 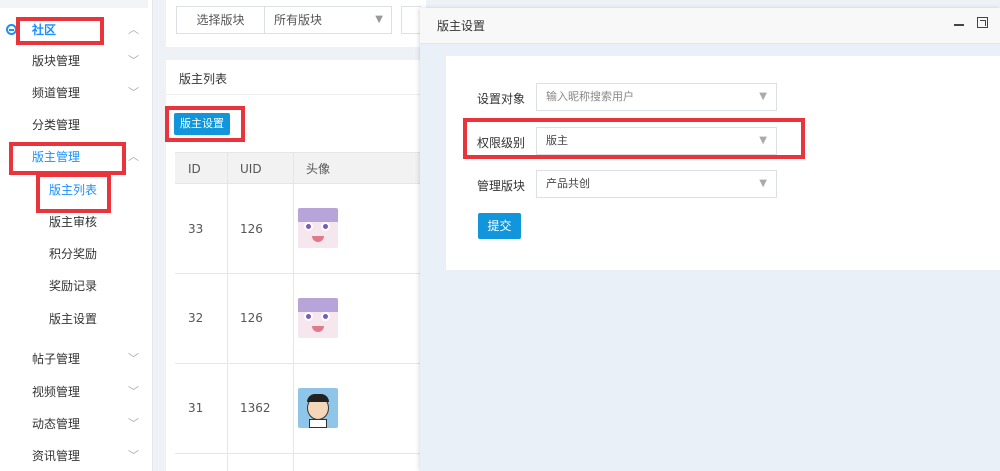 What do you see at coordinates (56, 392) in the screenshot?
I see `sidebar-item-label: 视频管理` at bounding box center [56, 392].